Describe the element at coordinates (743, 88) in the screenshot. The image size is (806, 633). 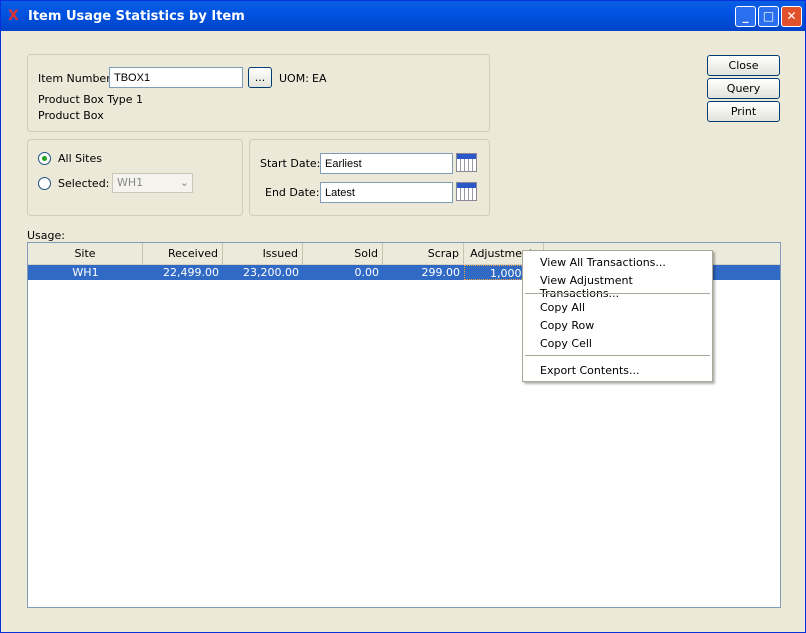
I see `query-button: Query` at that location.